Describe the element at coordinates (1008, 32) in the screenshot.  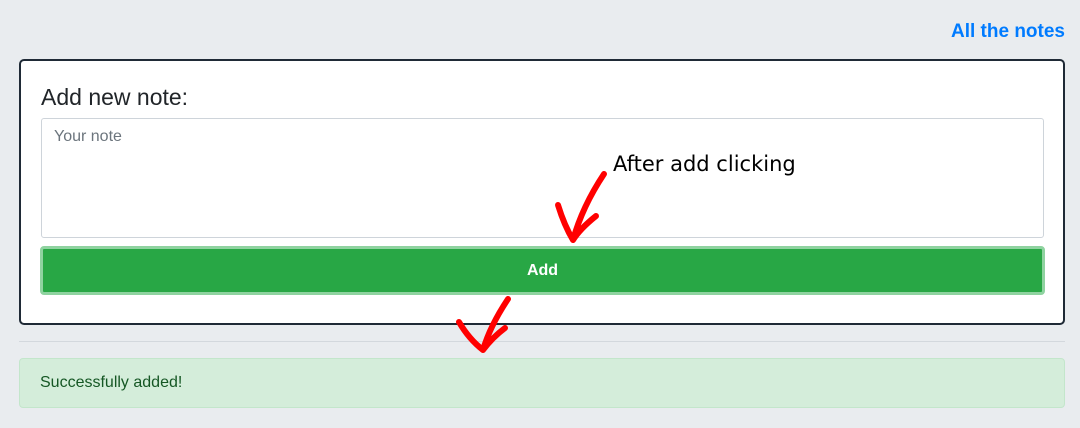
I see `all-notes-link: All the notes` at that location.